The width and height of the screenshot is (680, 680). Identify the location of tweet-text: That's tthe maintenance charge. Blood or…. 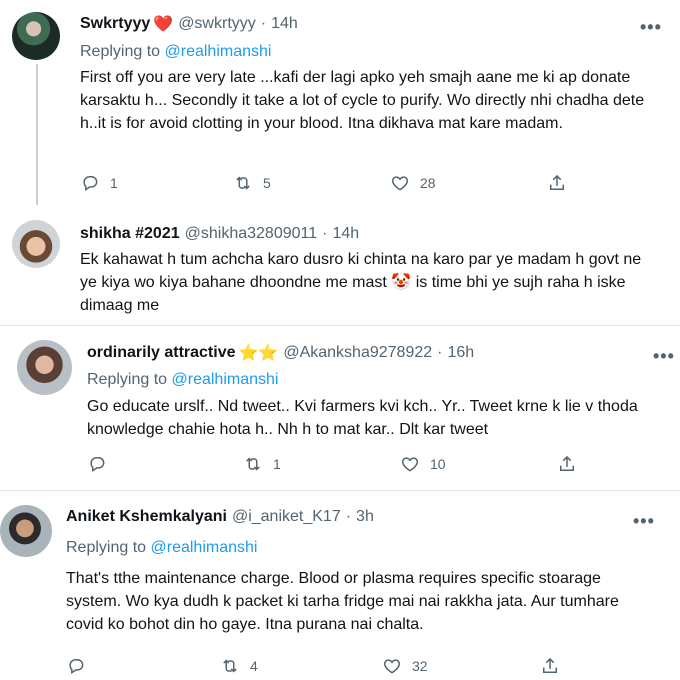
(342, 601).